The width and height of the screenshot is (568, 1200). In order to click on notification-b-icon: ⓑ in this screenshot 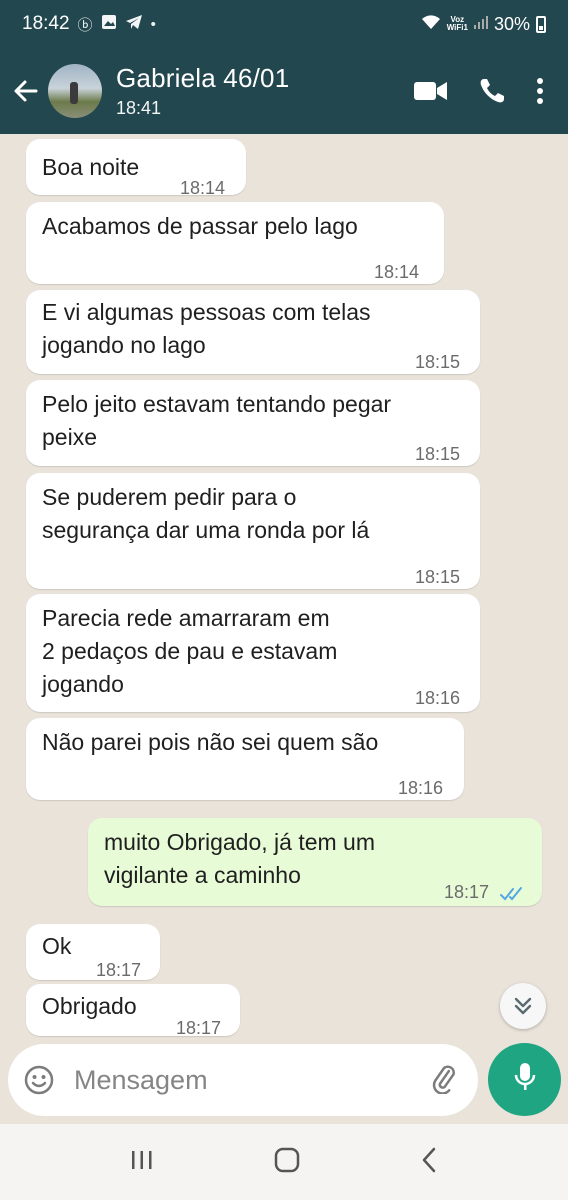, I will do `click(85, 25)`.